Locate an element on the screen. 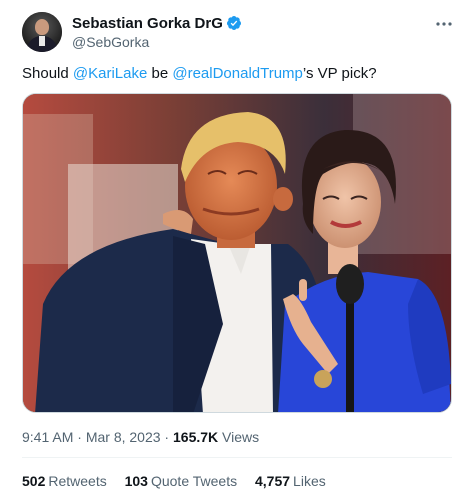 This screenshot has height=500, width=472. tweet-header: Sebastian Gorka DrG @SebGorka is located at coordinates (240, 34).